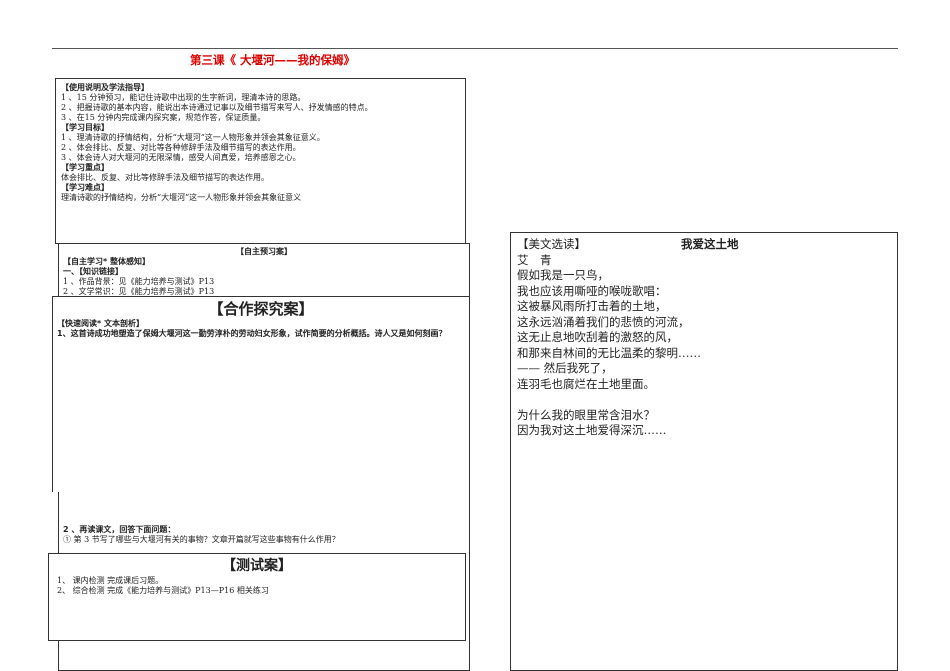  I want to click on top-rule, so click(475, 48).